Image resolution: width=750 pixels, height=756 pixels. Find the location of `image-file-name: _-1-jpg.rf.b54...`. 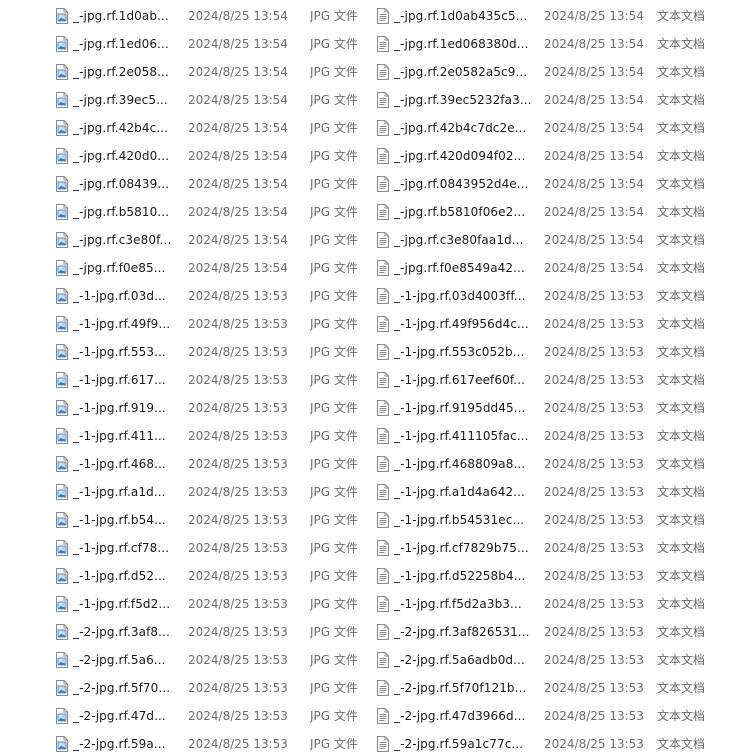

image-file-name: _-1-jpg.rf.b54... is located at coordinates (125, 520).